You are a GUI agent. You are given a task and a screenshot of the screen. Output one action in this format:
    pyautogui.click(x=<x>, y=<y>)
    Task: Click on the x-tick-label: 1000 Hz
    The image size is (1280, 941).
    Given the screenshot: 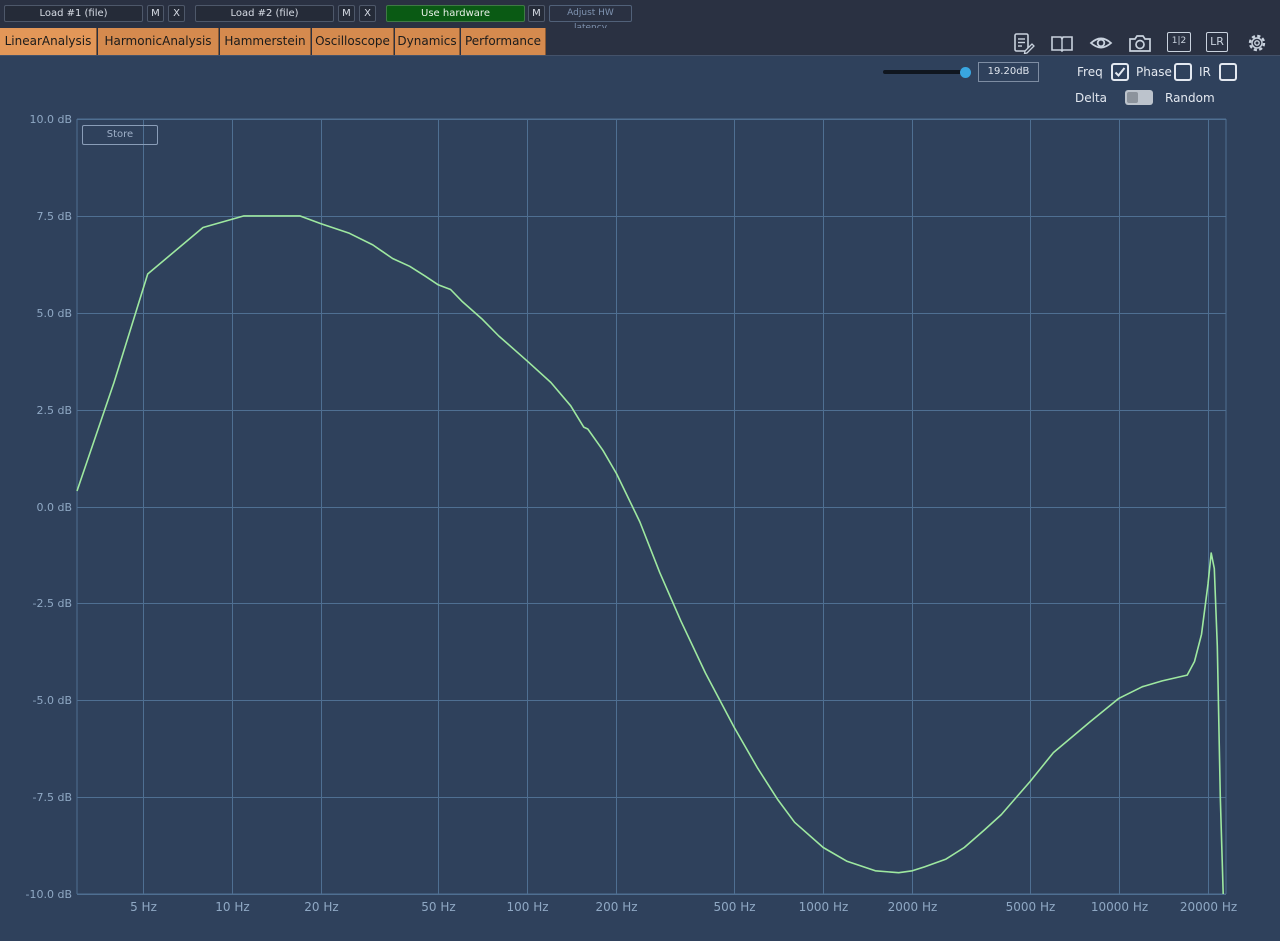 What is the action you would take?
    pyautogui.click(x=823, y=907)
    